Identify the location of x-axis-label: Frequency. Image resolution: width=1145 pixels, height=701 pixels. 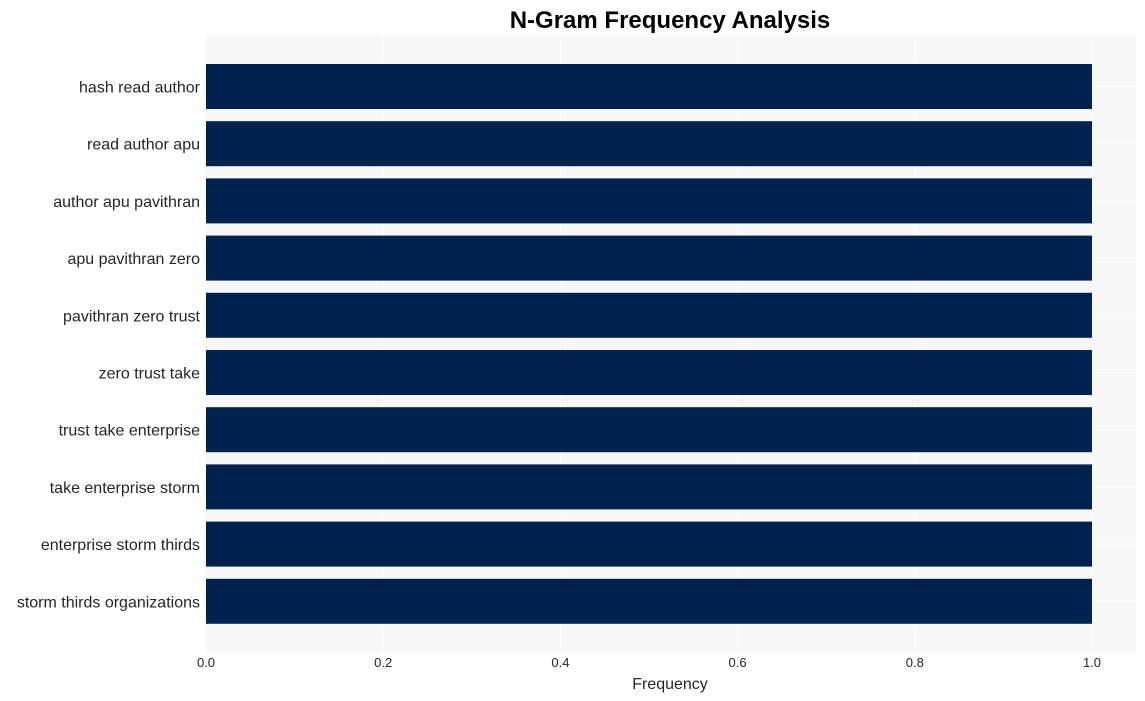
(670, 684).